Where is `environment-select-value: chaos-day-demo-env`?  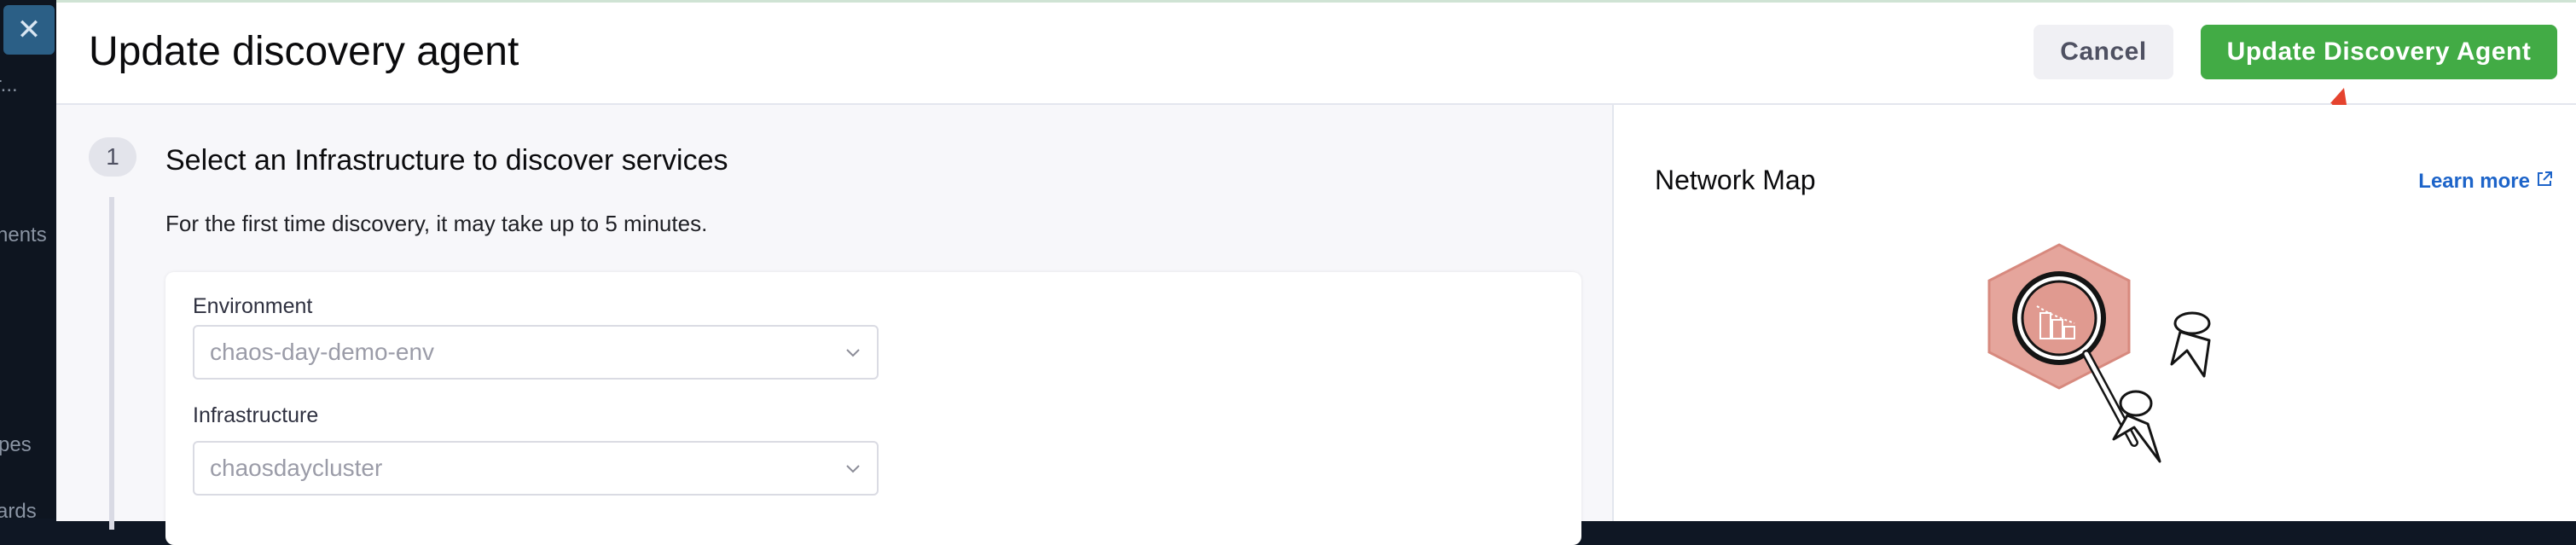
environment-select-value: chaos-day-demo-env is located at coordinates (322, 352).